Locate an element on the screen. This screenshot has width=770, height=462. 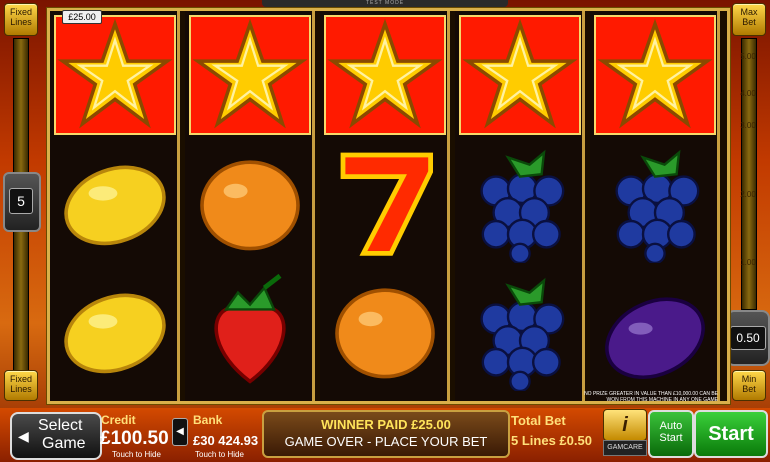
min-bet-button: Min Bet is located at coordinates (749, 385).